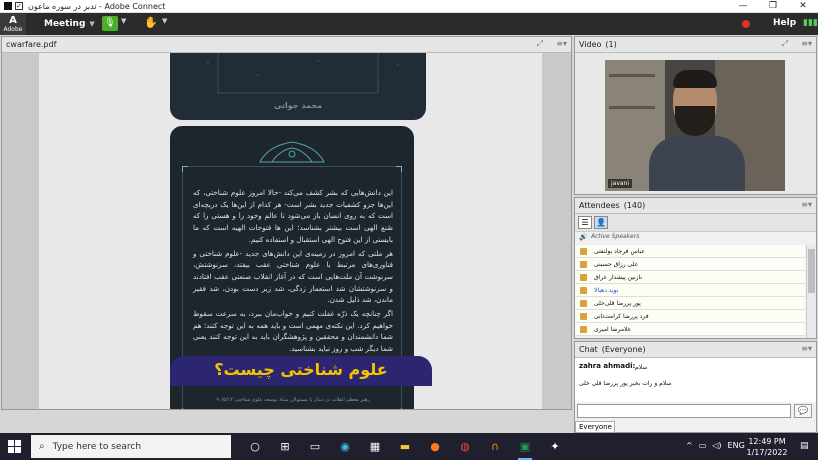 This screenshot has width=818, height=460. Describe the element at coordinates (42, 446) in the screenshot. I see `search-icon: ⌕` at that location.